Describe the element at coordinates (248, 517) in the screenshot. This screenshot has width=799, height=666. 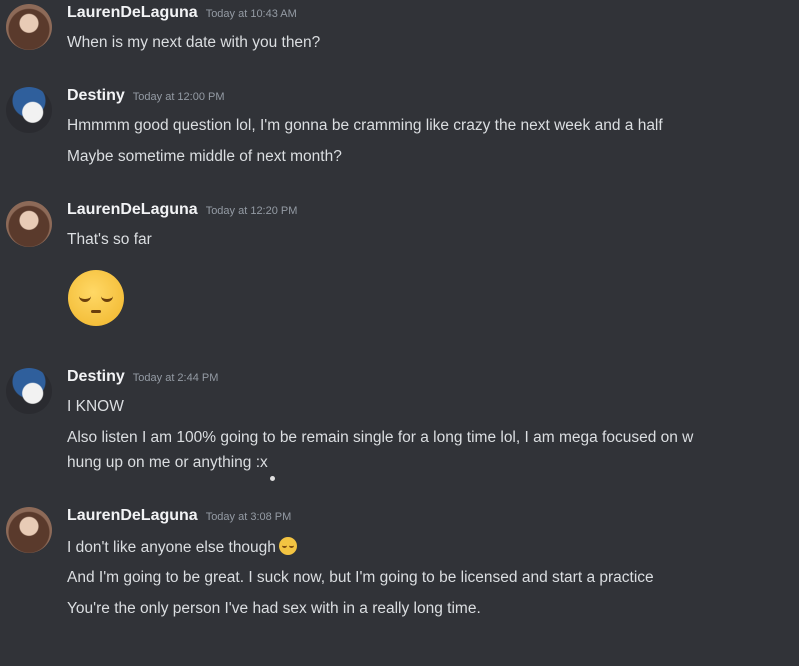
I see `timestamp: Today at 3:08 PM` at that location.